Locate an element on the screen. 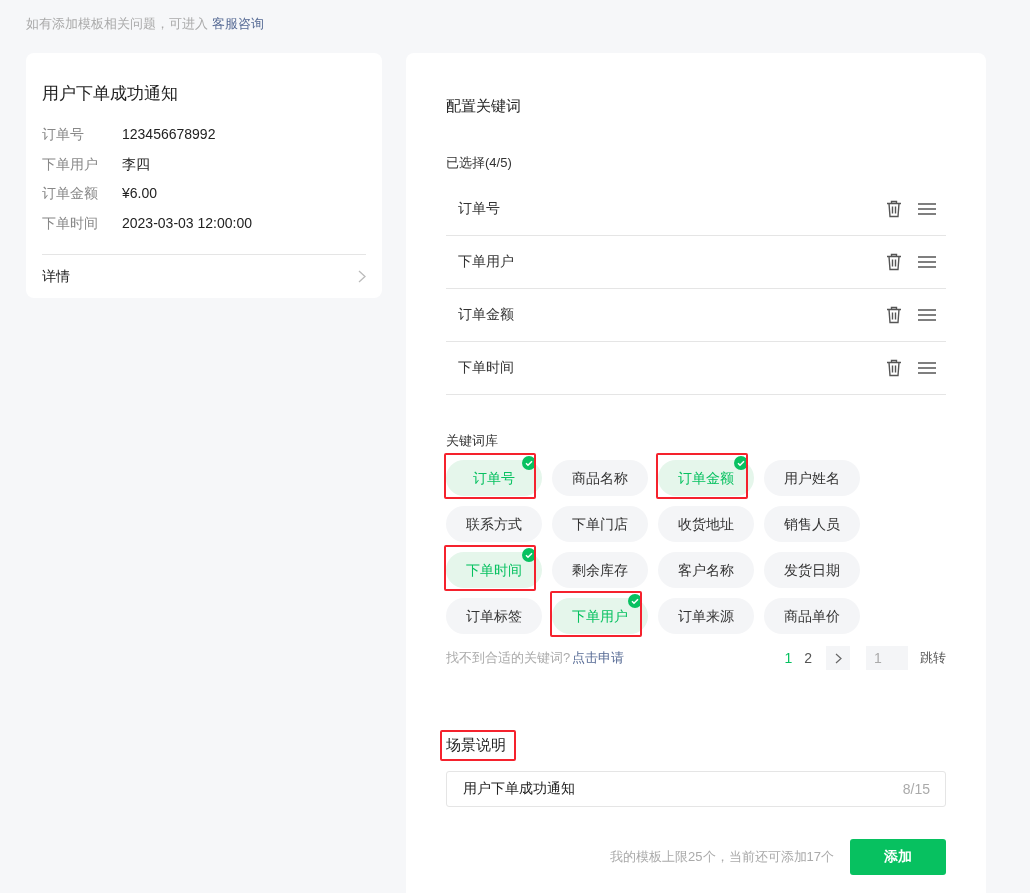 The image size is (1030, 893). field-label: 订单金额 is located at coordinates (70, 194).